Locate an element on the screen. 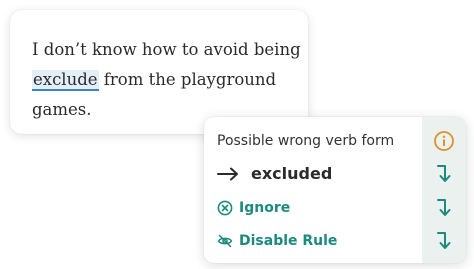  text-line-1: I don’t know how to avoid being is located at coordinates (166, 49).